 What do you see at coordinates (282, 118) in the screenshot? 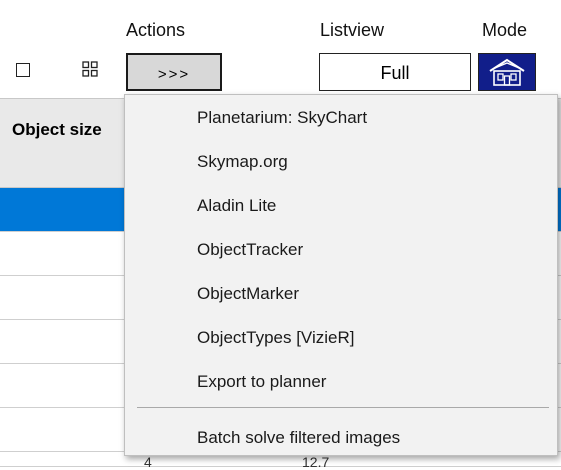
I see `menu-item-planetarium-skychart: Planetarium: SkyChart` at bounding box center [282, 118].